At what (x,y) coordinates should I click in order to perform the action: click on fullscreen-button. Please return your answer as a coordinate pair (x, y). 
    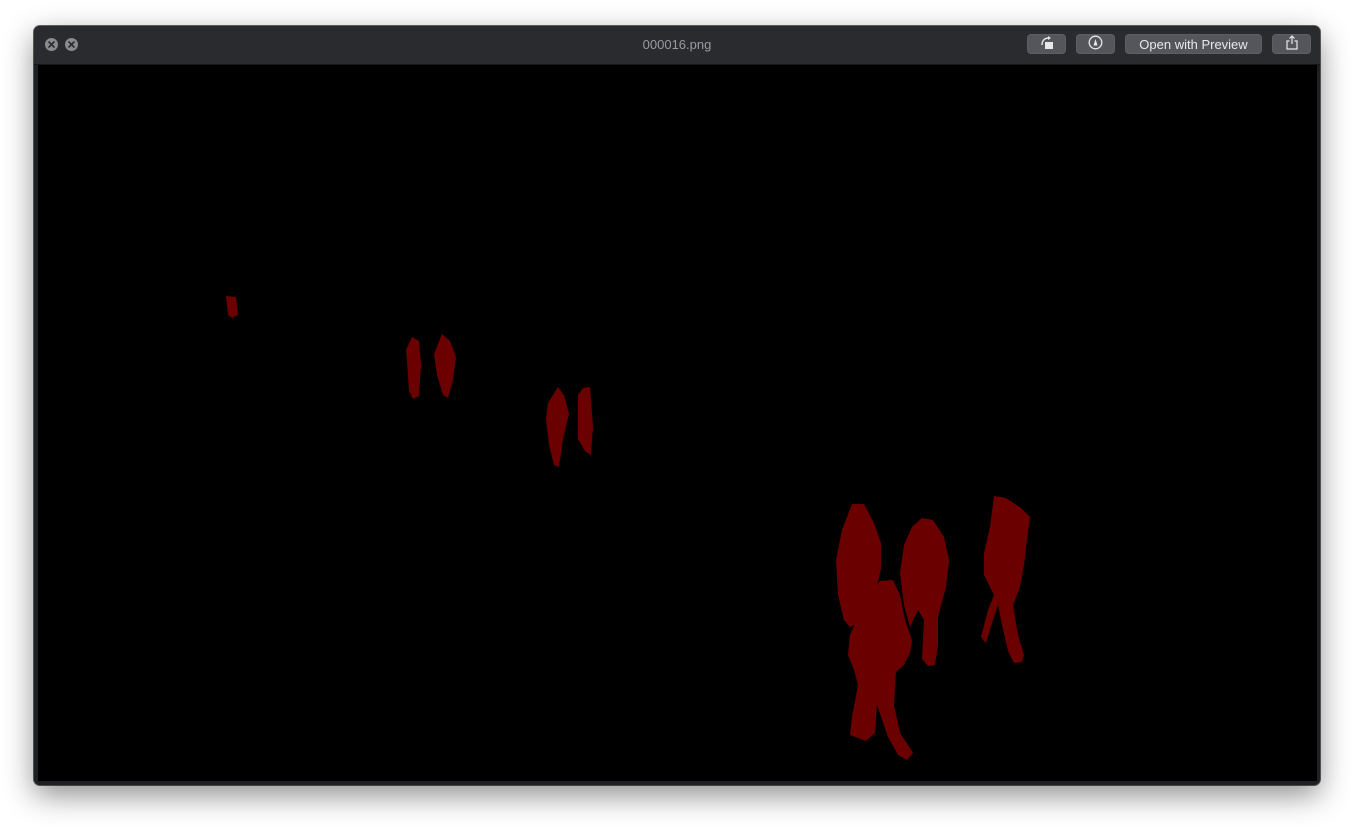
    Looking at the image, I should click on (71, 44).